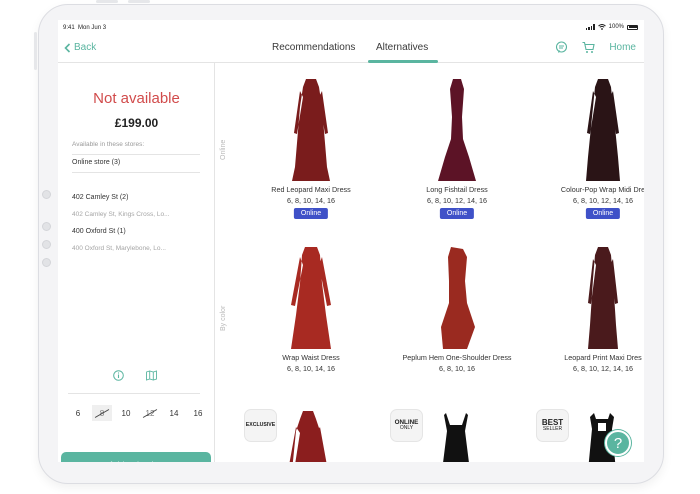 The image size is (700, 494). Describe the element at coordinates (126, 413) in the screenshot. I see `size-option: 10` at that location.